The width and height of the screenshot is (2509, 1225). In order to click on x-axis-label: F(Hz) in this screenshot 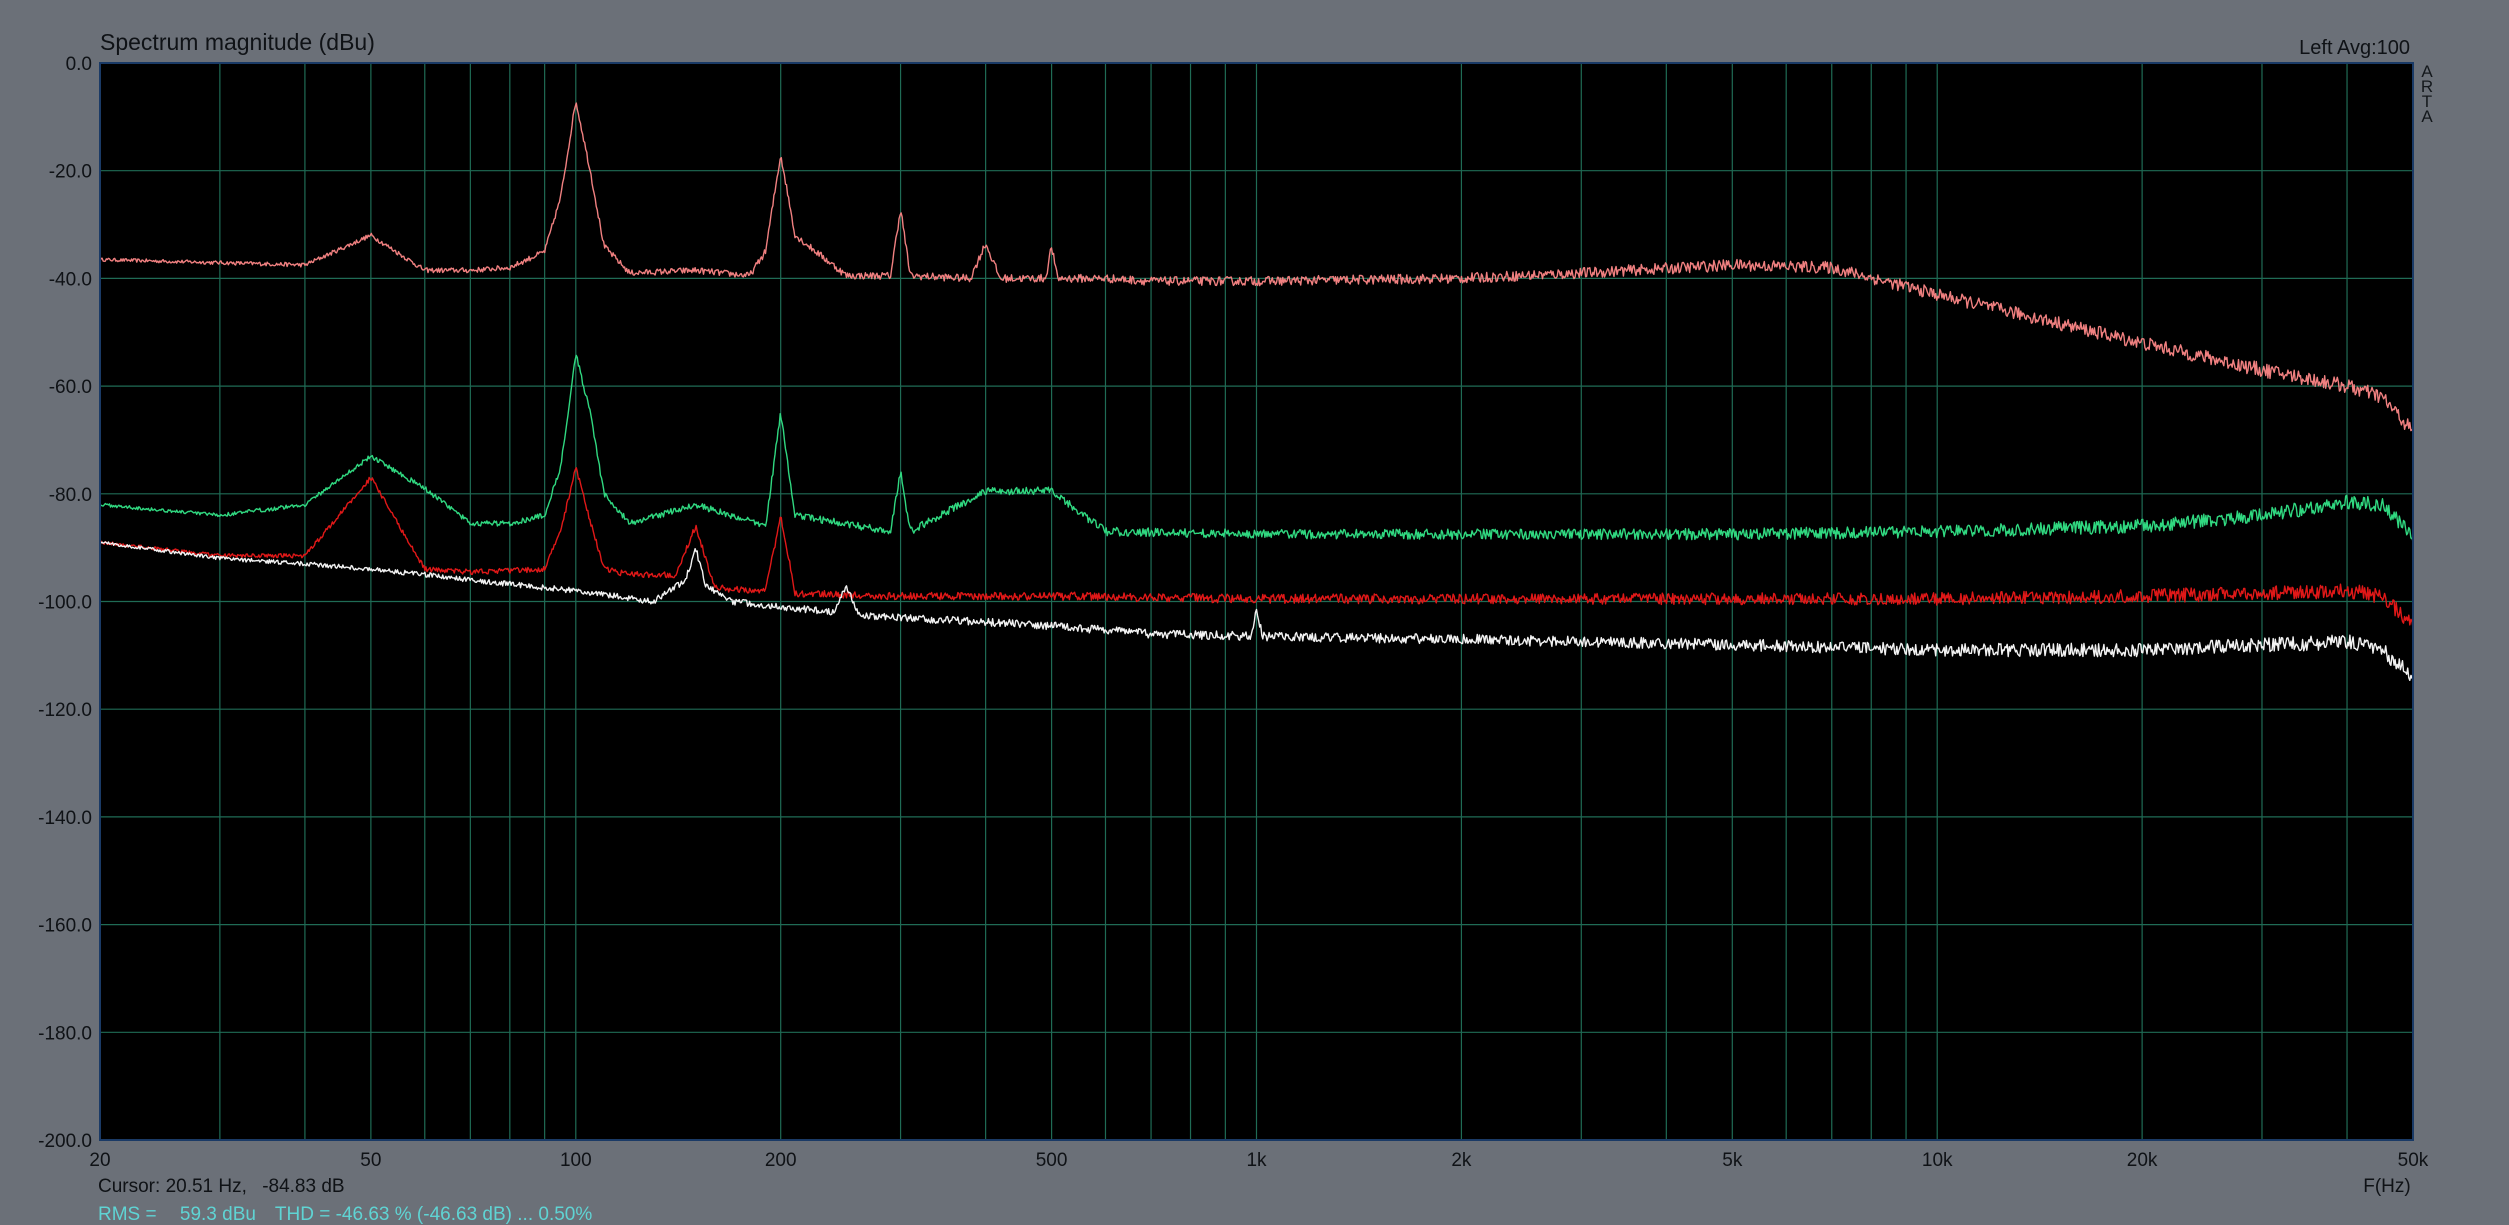, I will do `click(2386, 1186)`.